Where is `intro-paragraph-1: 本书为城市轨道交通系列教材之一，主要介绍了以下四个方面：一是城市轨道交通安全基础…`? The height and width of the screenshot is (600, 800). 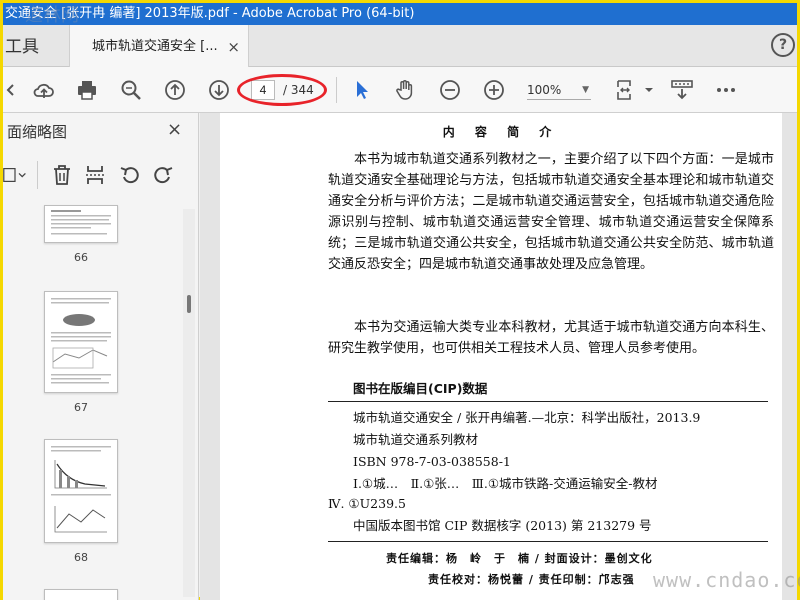
intro-paragraph-1: 本书为城市轨道交通系列教材之一，主要介绍了以下四个方面：一是城市轨道交通安全基础… is located at coordinates (551, 212).